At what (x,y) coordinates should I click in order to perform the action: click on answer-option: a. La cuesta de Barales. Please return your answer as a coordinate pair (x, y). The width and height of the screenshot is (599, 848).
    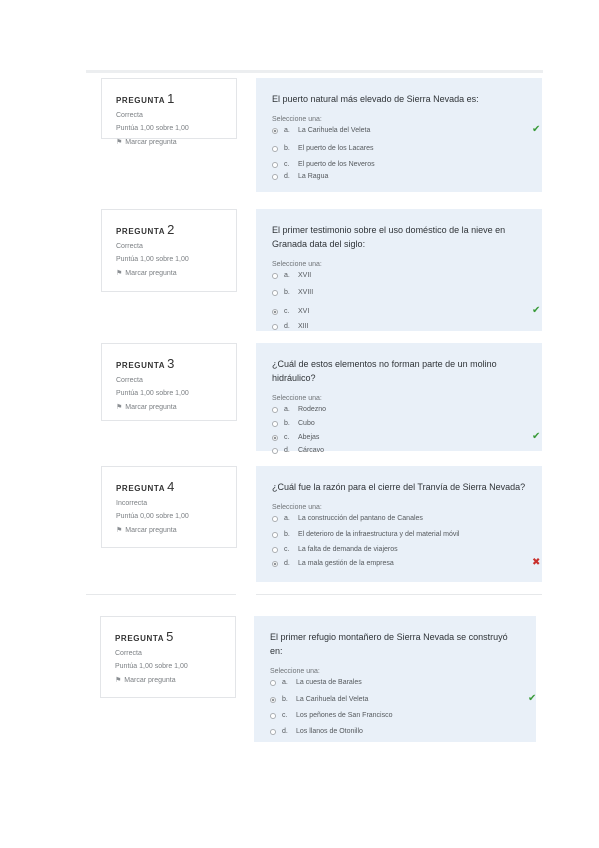
    Looking at the image, I should click on (396, 682).